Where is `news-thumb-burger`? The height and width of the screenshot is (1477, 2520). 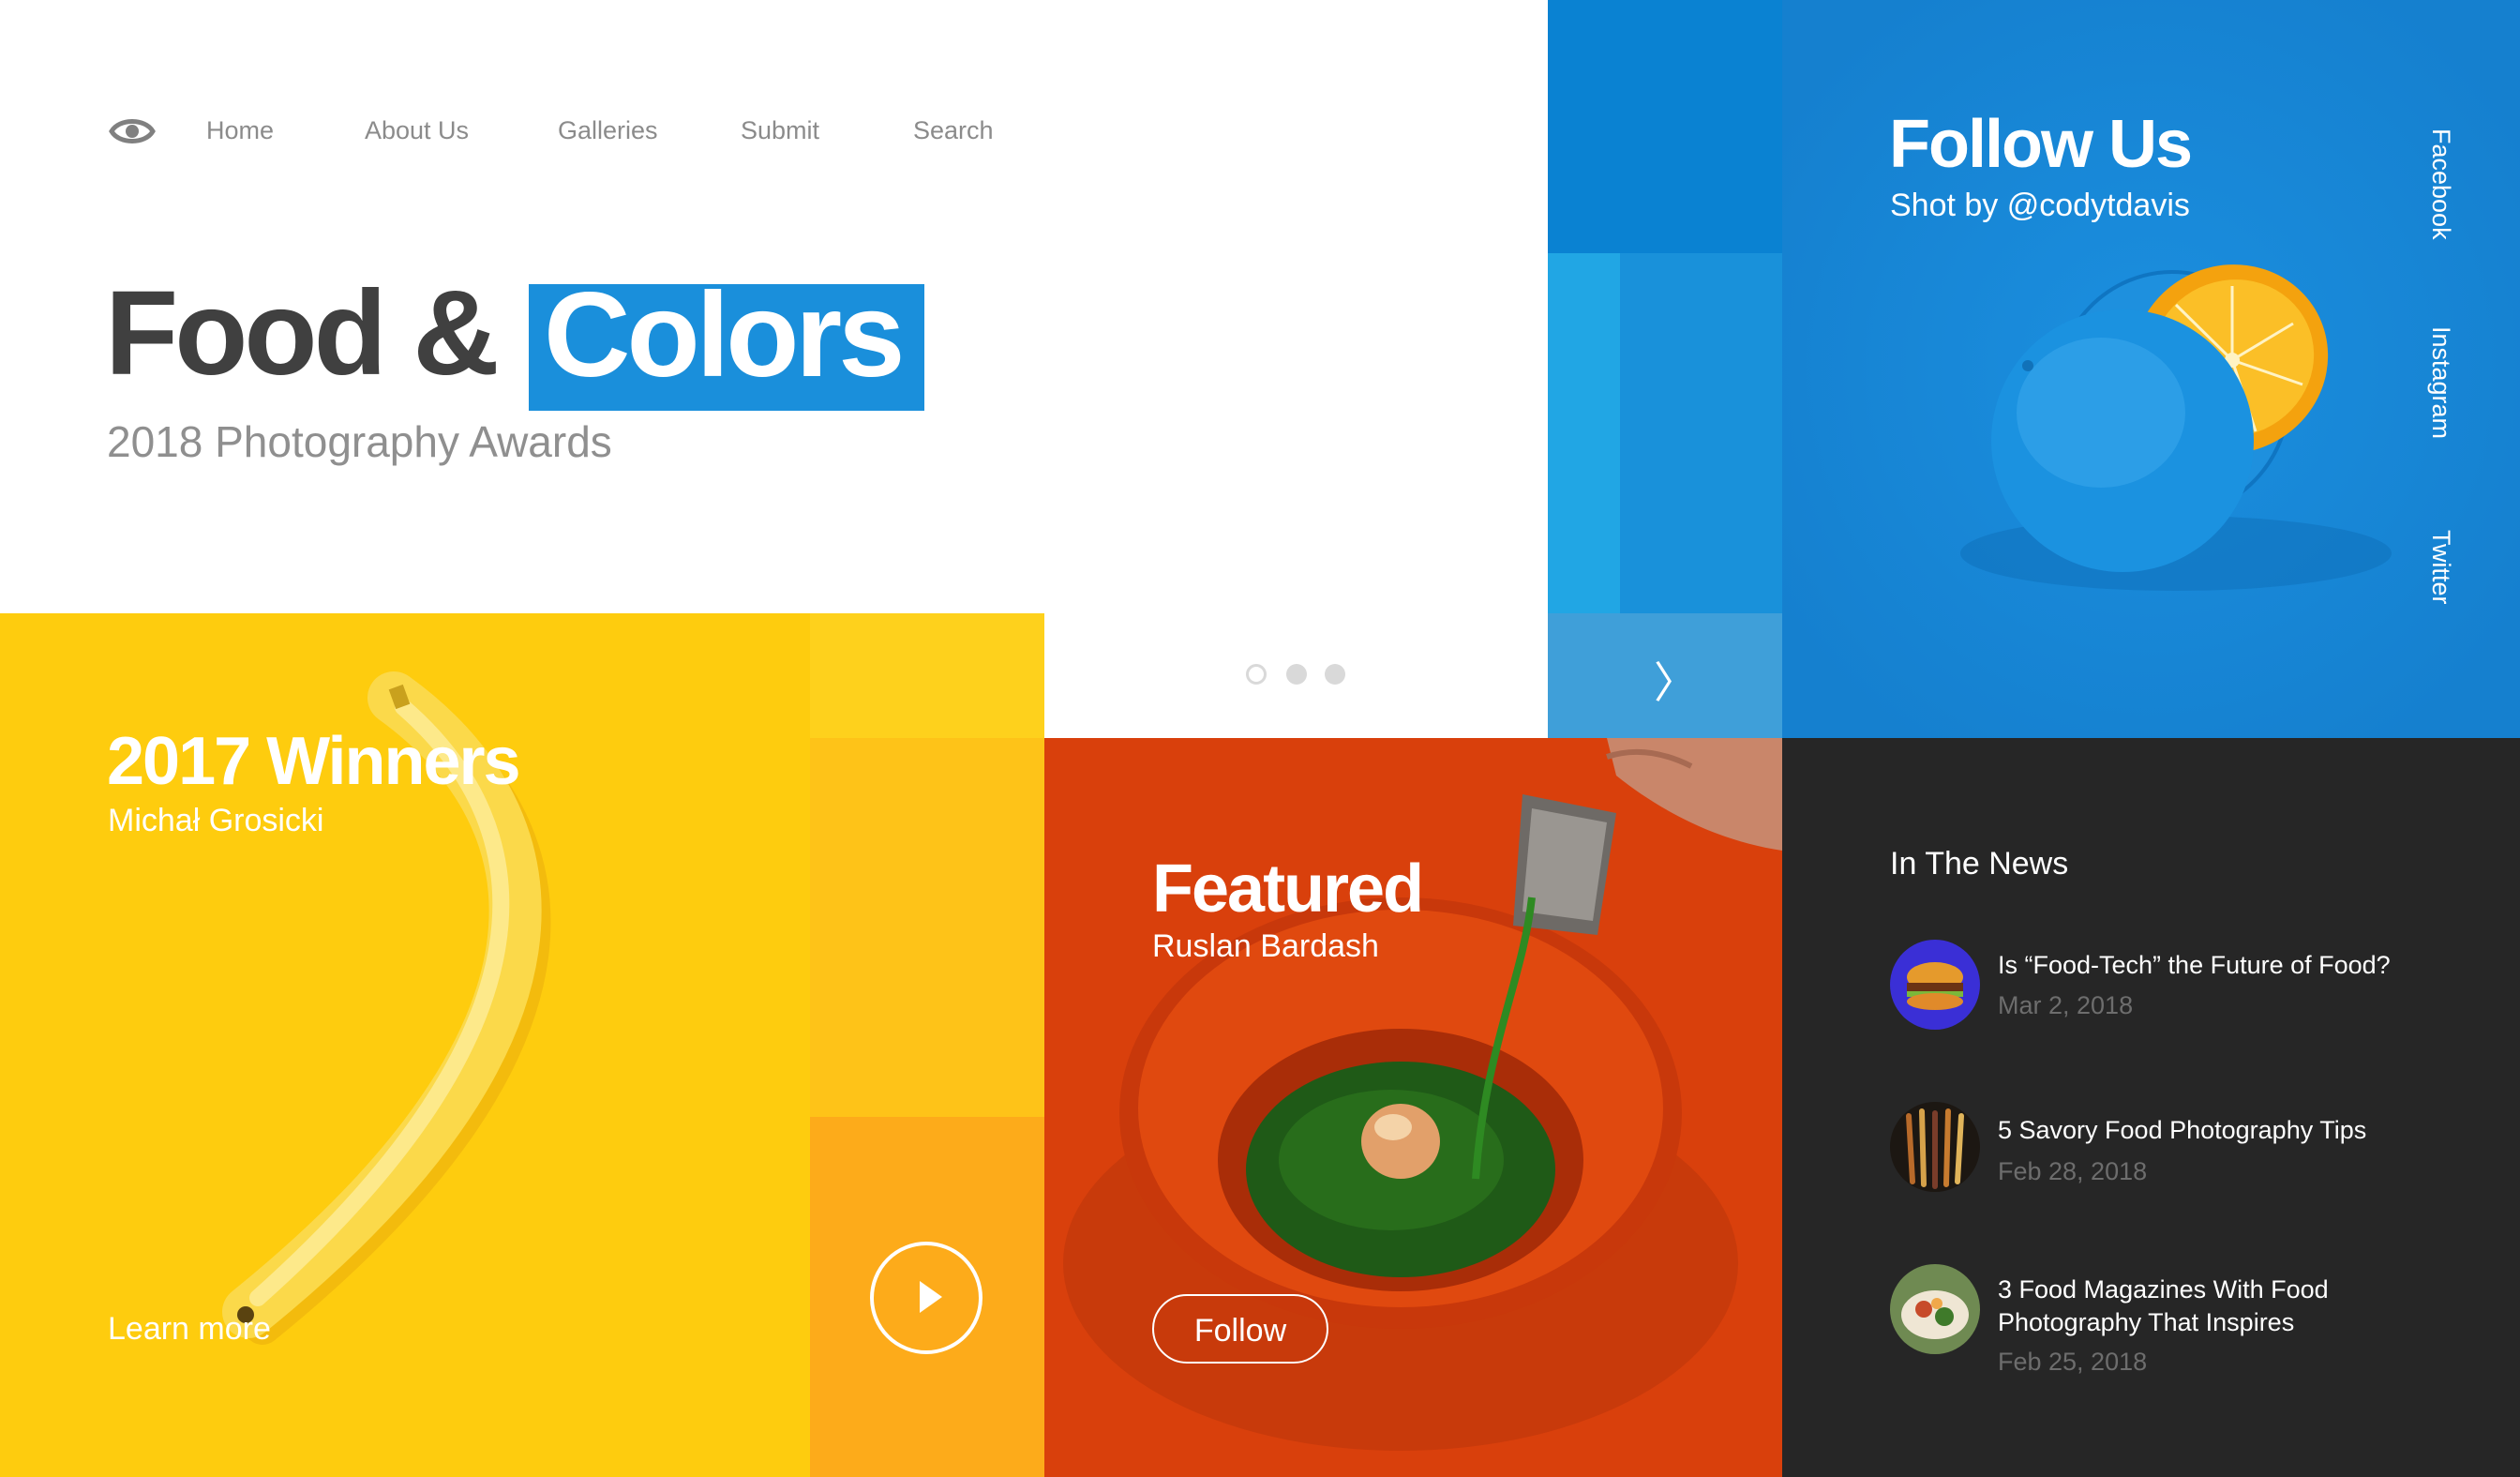 news-thumb-burger is located at coordinates (1935, 985).